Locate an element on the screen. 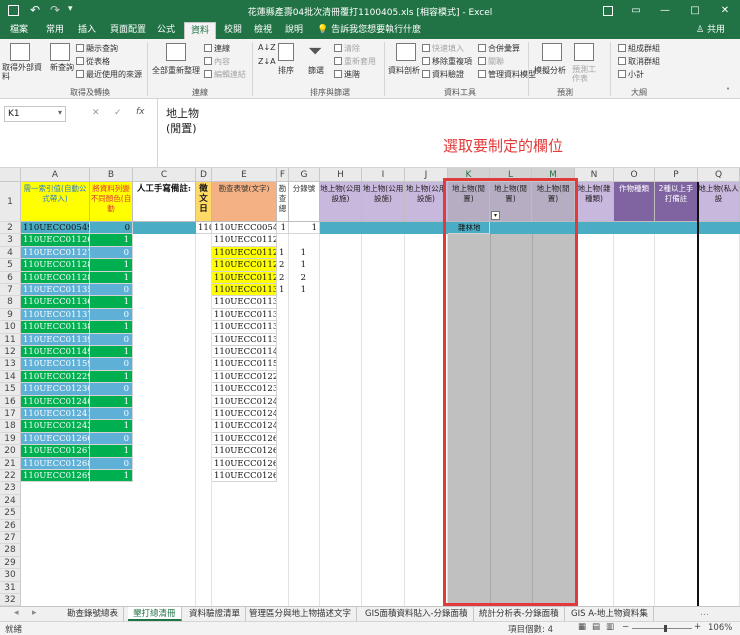 The height and width of the screenshot is (635, 740). cell-e18: 110UECC01242 is located at coordinates (244, 426).